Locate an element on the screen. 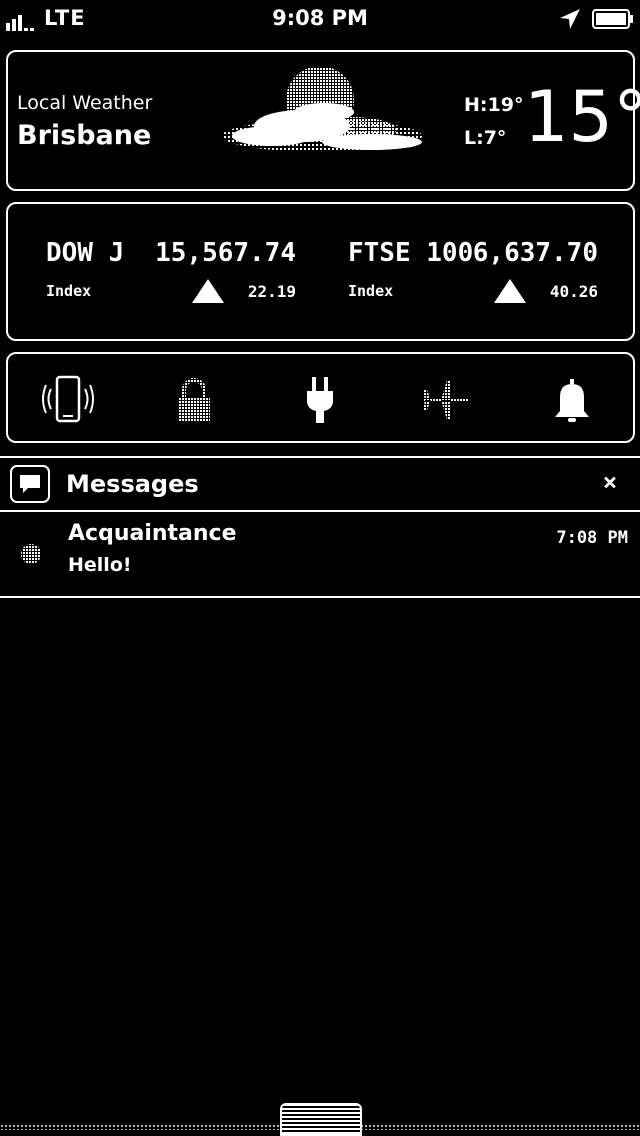 This screenshot has width=640, height=1136. lock-icon is located at coordinates (194, 399).